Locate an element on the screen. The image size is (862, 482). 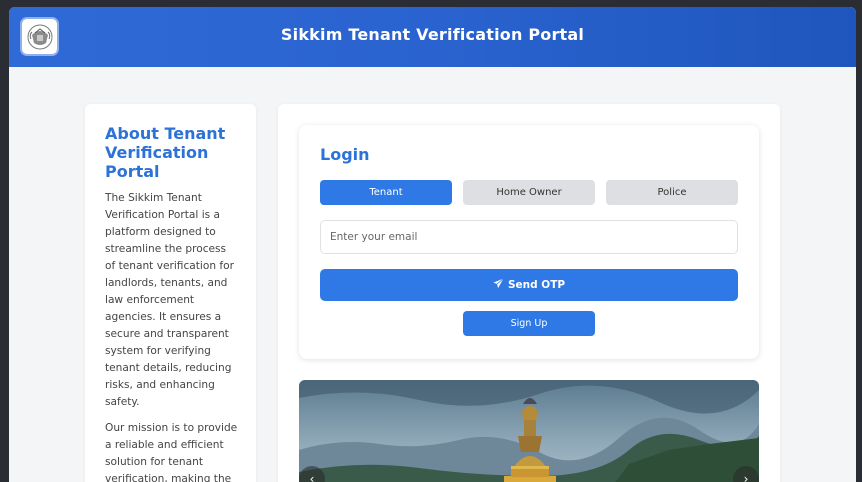
chevron-right-icon: › is located at coordinates (746, 477).